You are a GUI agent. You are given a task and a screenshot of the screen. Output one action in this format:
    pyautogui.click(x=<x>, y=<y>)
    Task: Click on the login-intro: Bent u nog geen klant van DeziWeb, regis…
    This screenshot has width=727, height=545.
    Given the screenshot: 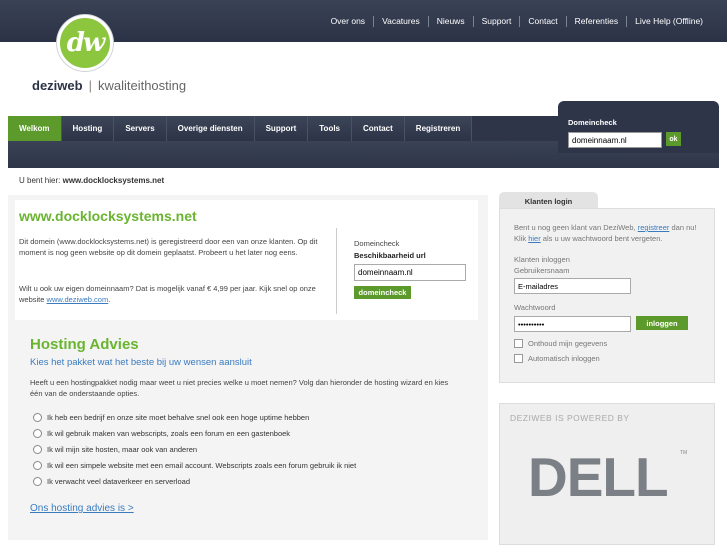 What is the action you would take?
    pyautogui.click(x=612, y=233)
    